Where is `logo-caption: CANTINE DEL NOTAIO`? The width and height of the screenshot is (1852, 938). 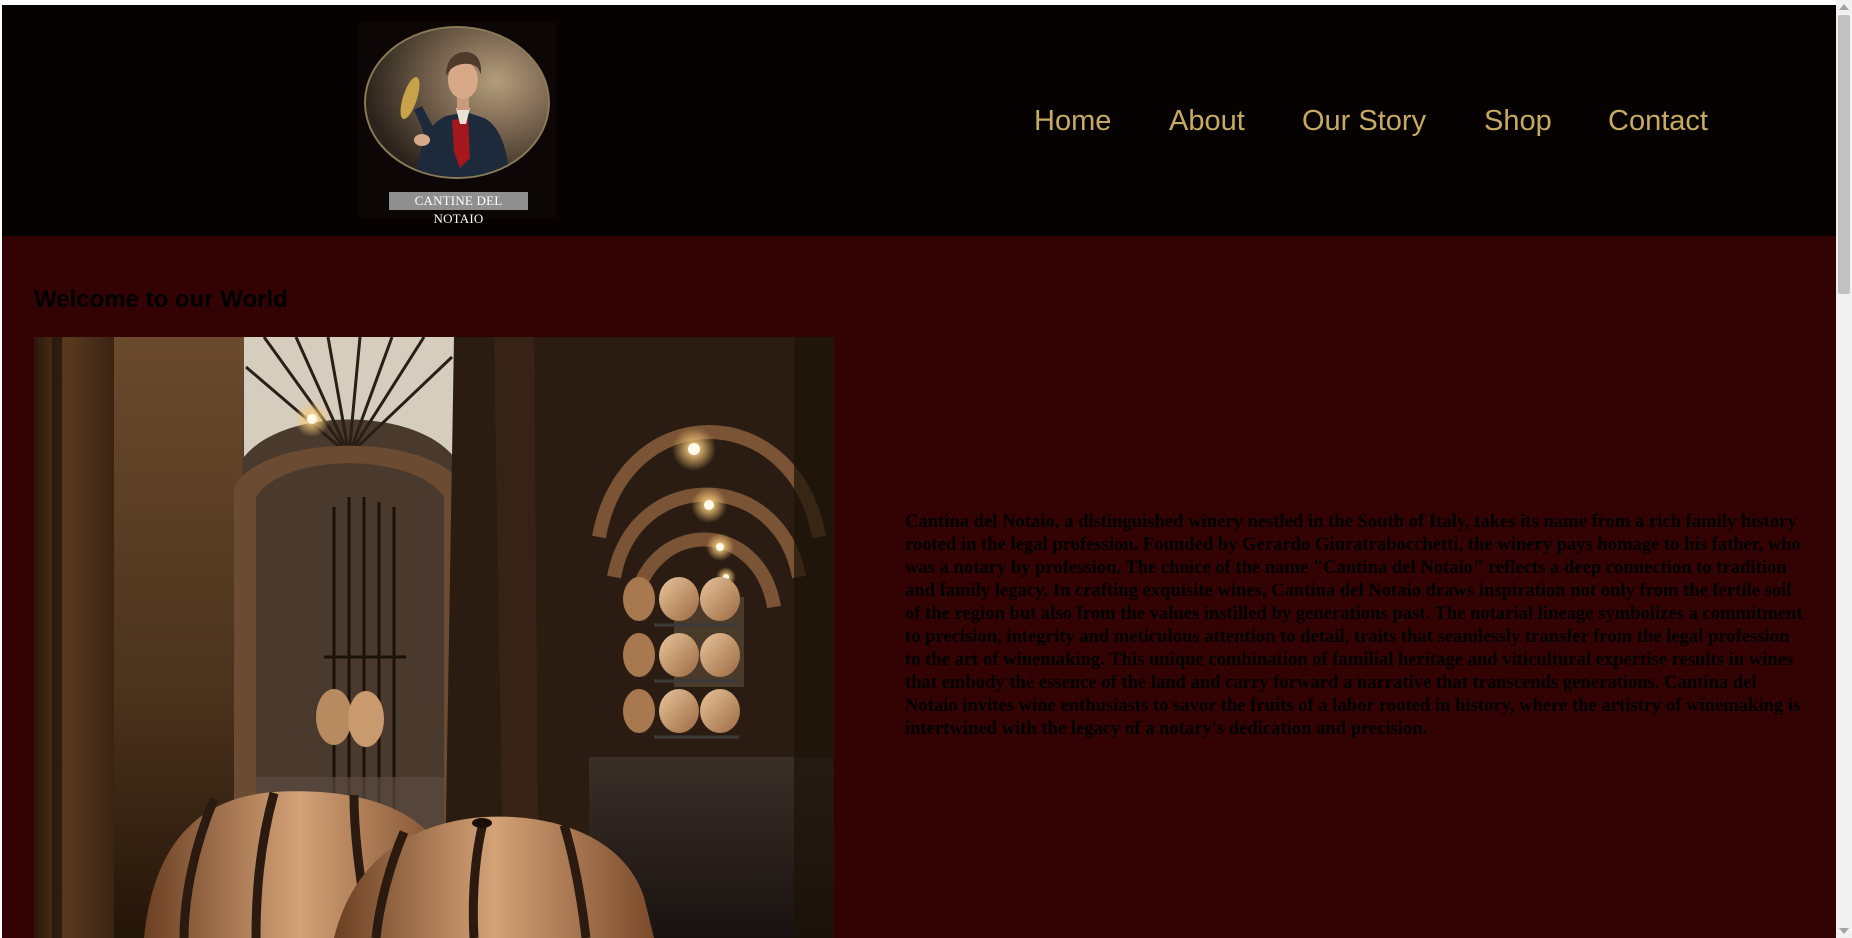
logo-caption: CANTINE DEL NOTAIO is located at coordinates (458, 209).